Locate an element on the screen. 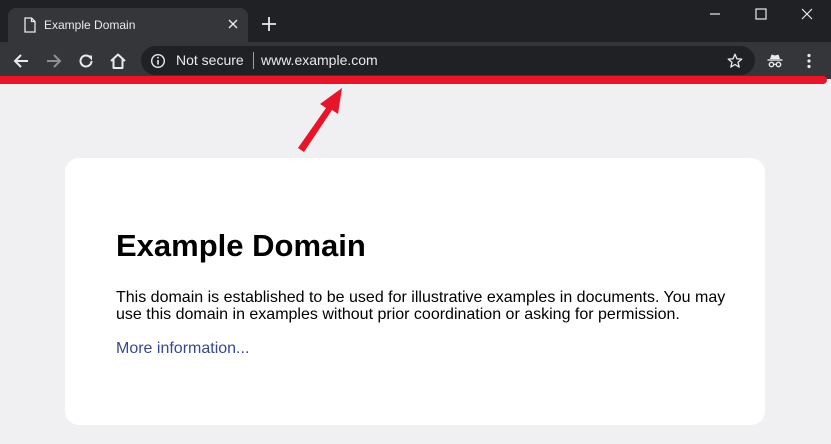 This screenshot has width=831, height=444. home-icon is located at coordinates (118, 61).